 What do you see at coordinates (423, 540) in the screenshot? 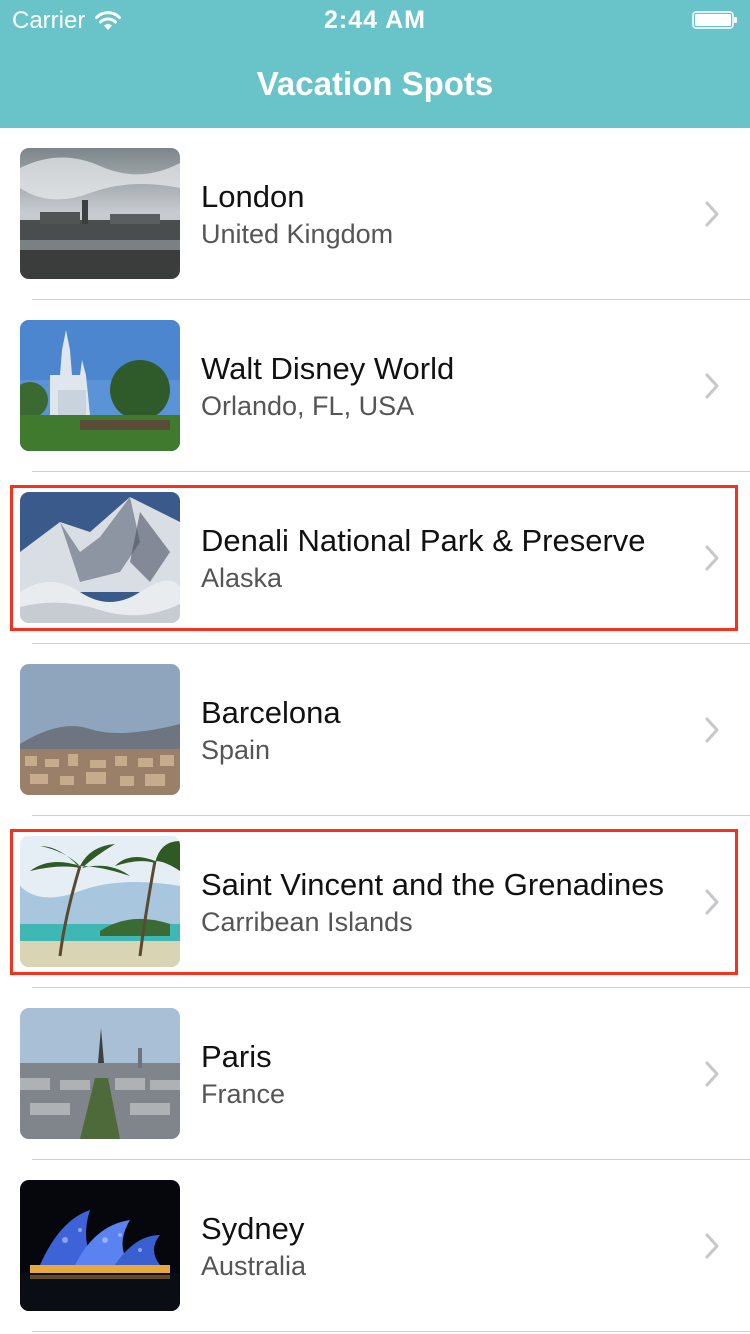
I see `spot-name: Denali National Park & Preserve` at bounding box center [423, 540].